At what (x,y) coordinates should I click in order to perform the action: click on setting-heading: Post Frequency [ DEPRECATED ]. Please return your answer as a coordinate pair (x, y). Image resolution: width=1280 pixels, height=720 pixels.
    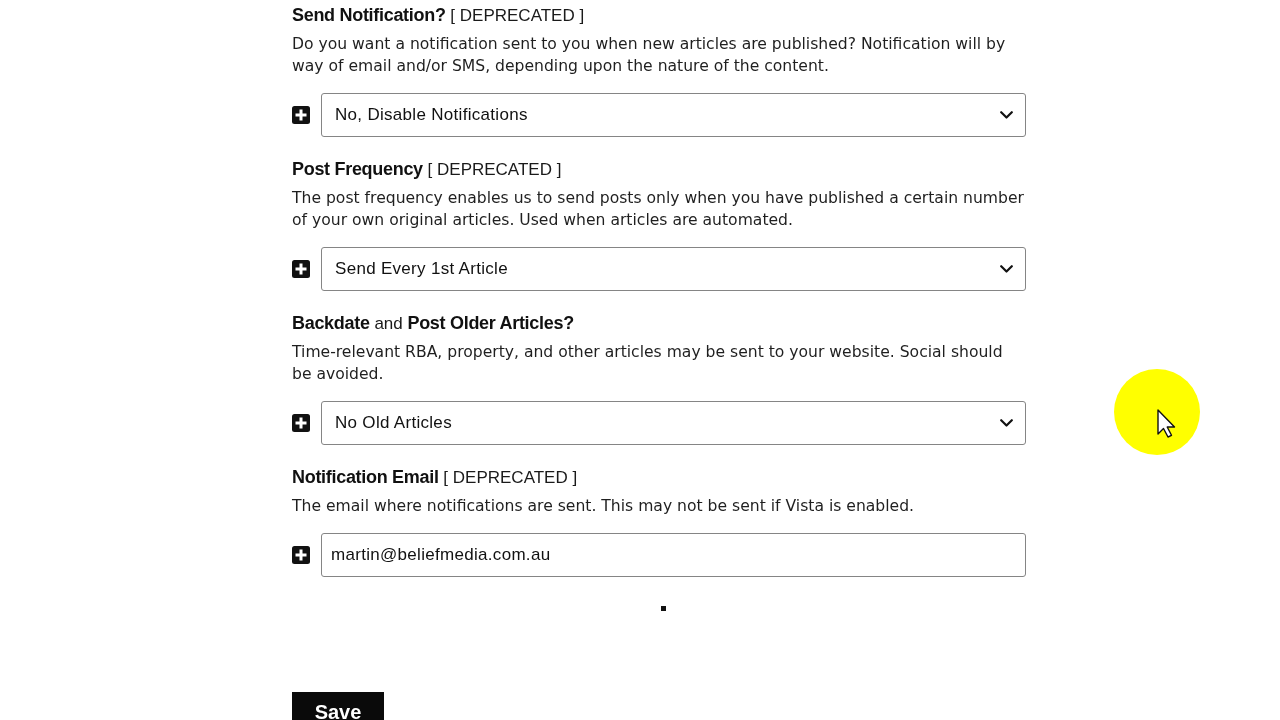
    Looking at the image, I should click on (427, 169).